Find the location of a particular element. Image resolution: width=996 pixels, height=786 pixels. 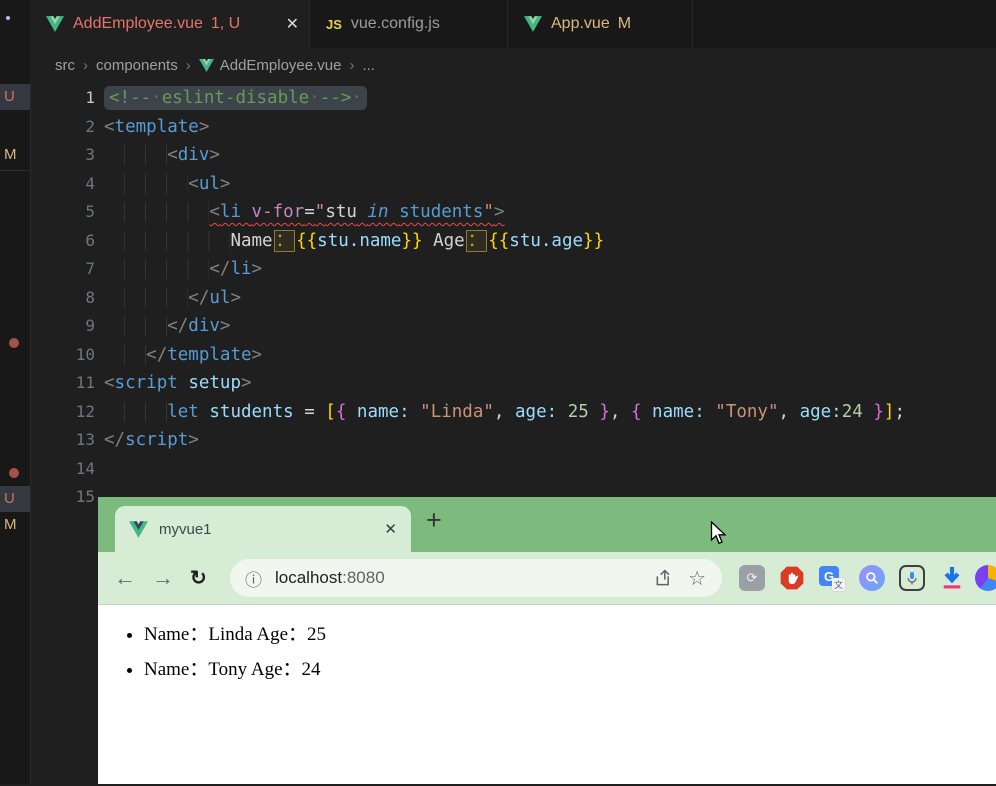

url-host: localhost is located at coordinates (309, 577).